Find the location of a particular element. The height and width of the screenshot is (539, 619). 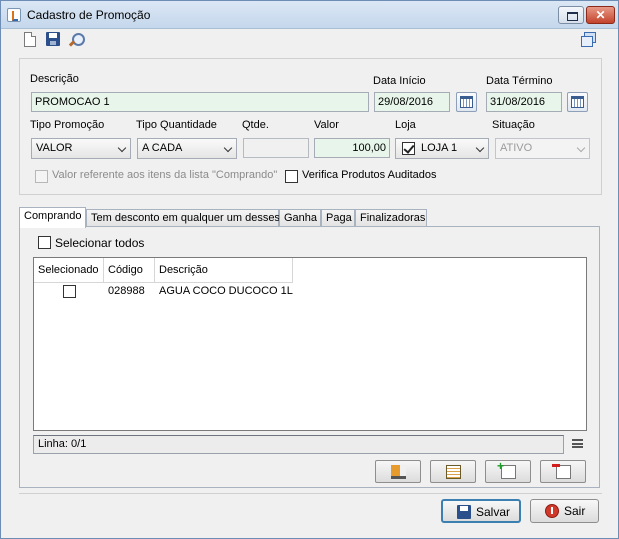

column-header-codigo: Código is located at coordinates (129, 270).